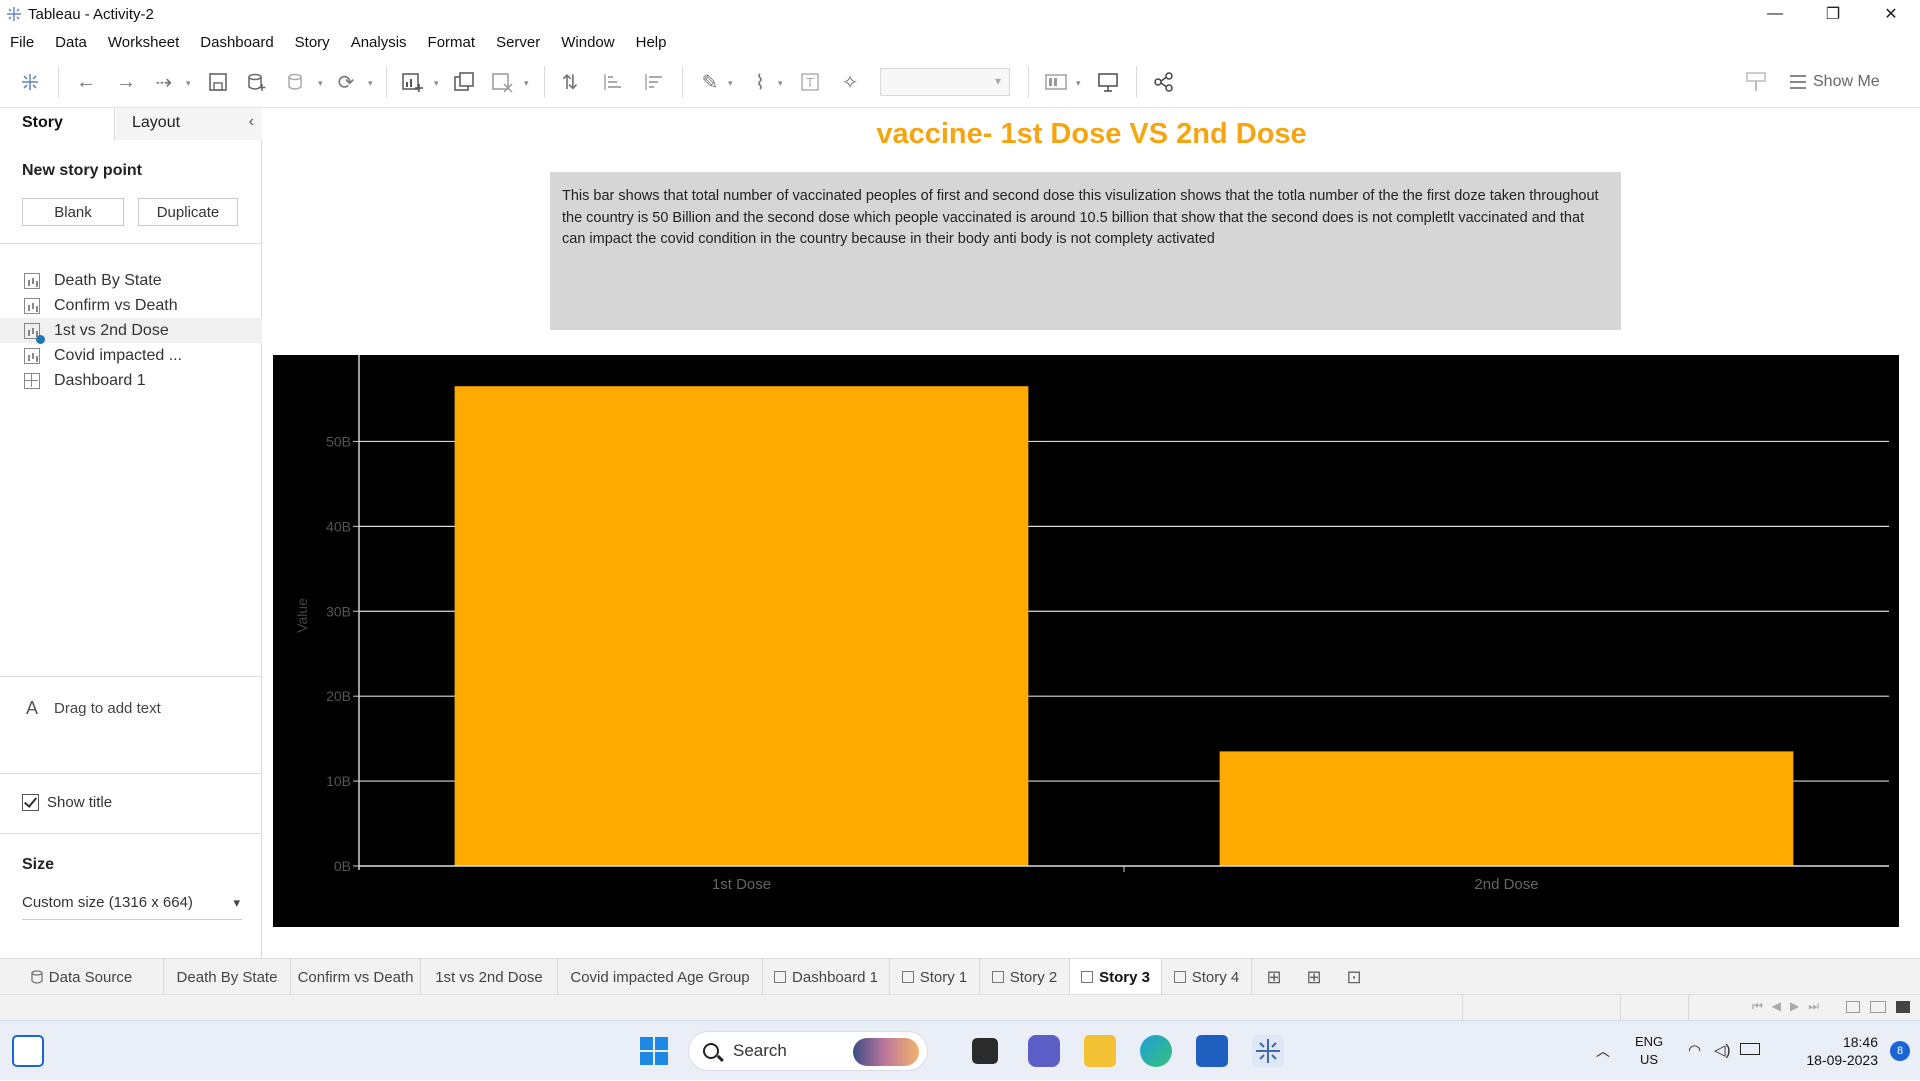 The image size is (1920, 1081). I want to click on notification-badge: 8, so click(1900, 1051).